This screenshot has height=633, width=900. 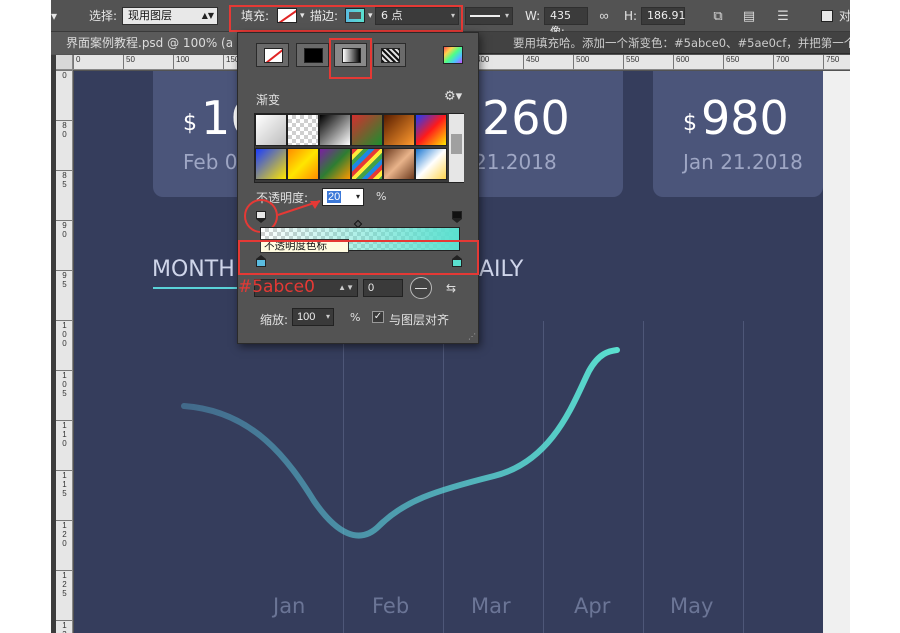 I want to click on ruler-tick-label: 8 0, so click(x=64, y=129).